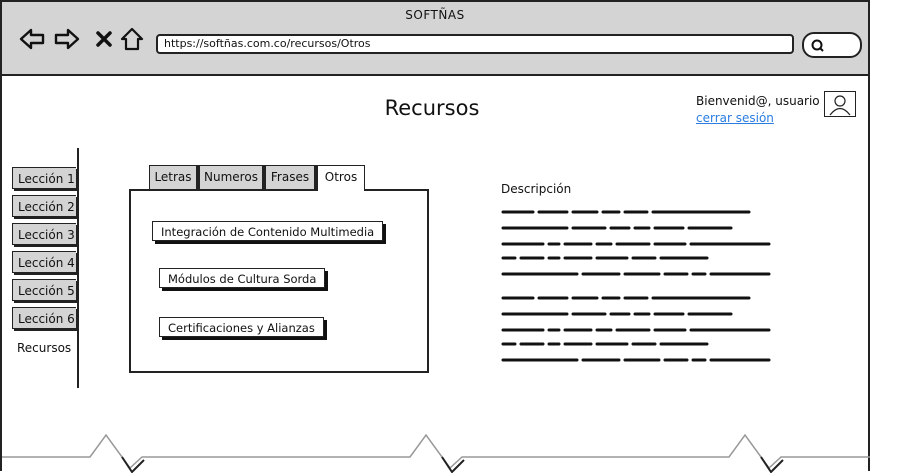  What do you see at coordinates (67, 39) in the screenshot?
I see `forward-arrow-icon` at bounding box center [67, 39].